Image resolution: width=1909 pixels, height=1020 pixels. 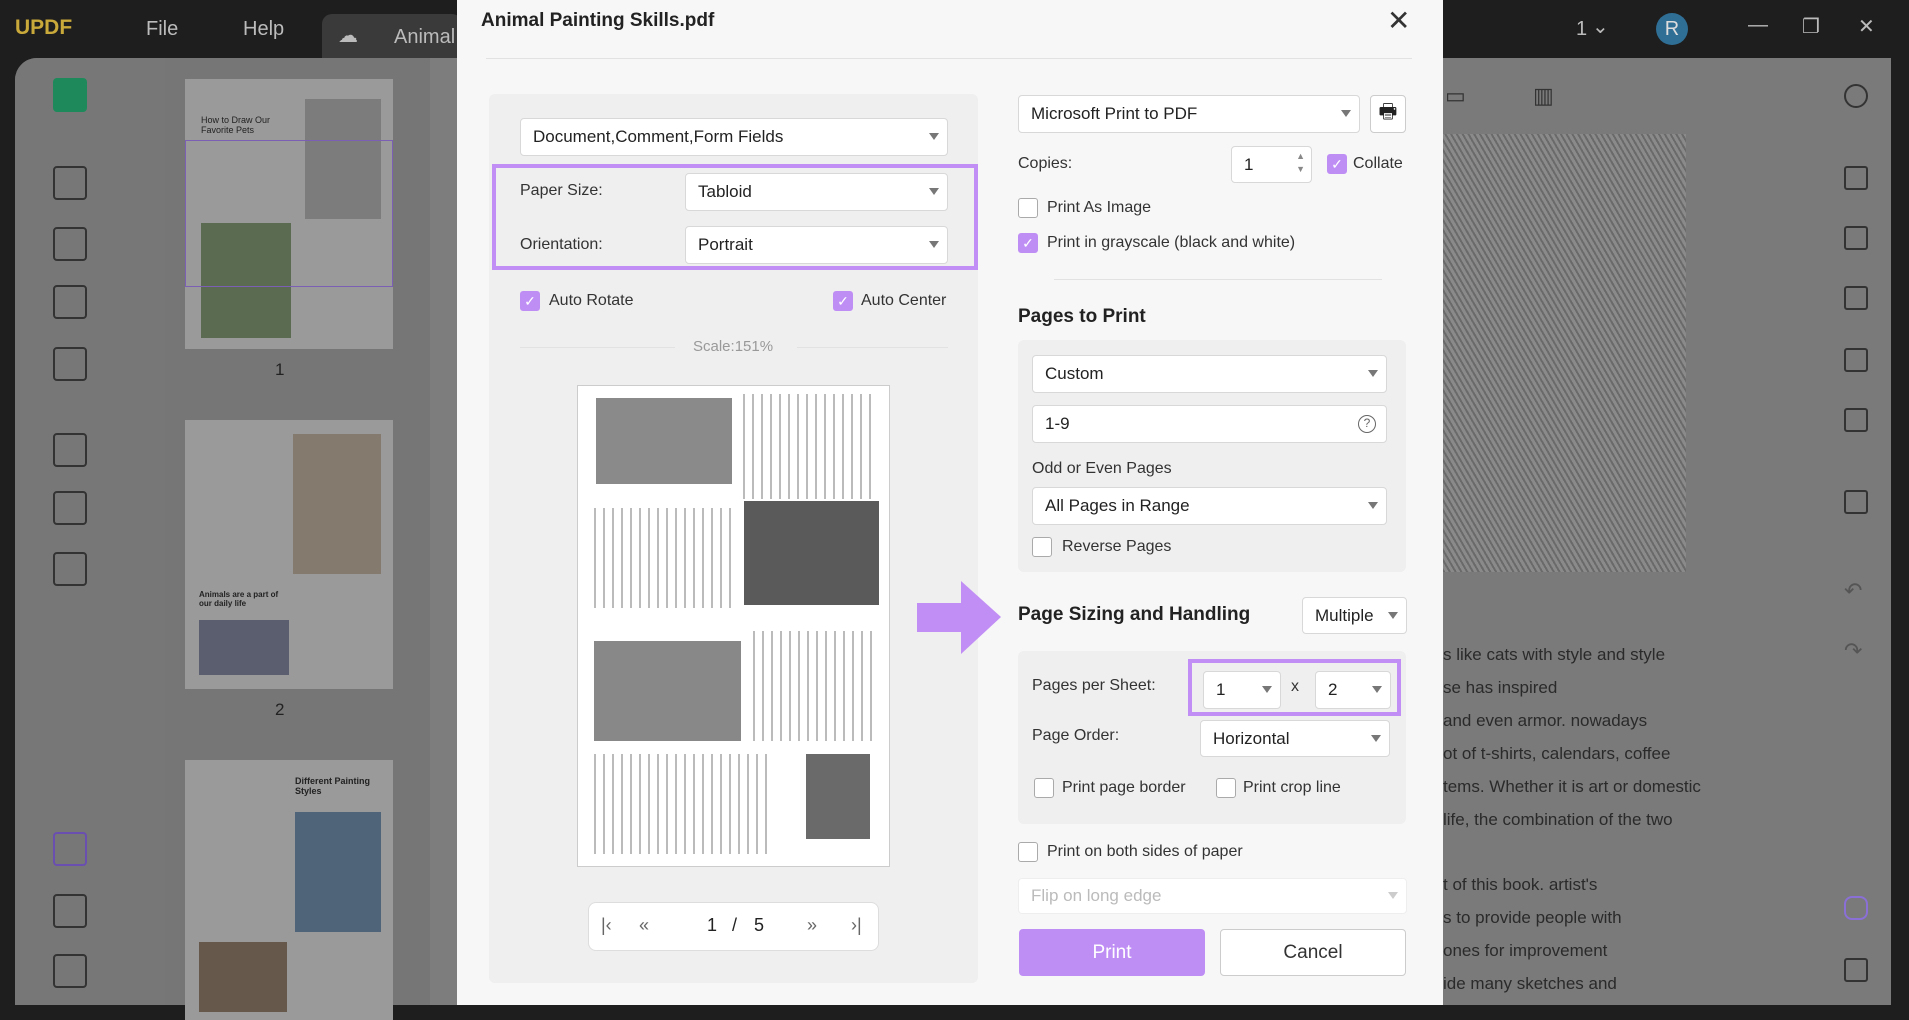 I want to click on text-line: ide many sketches and, so click(x=1530, y=983).